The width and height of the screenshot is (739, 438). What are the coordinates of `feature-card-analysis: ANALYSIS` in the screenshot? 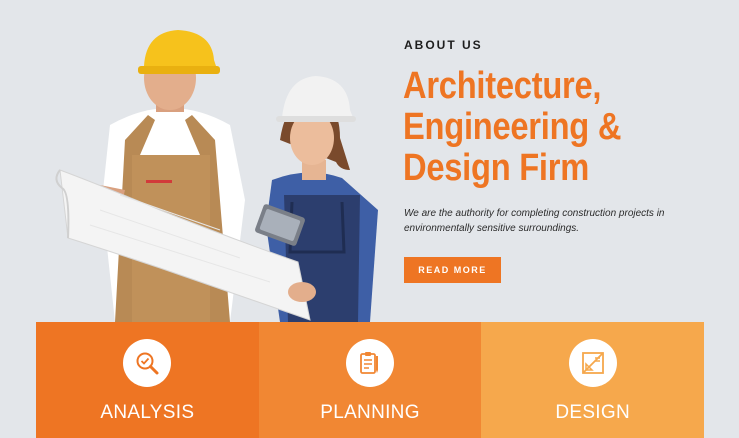 It's located at (147, 380).